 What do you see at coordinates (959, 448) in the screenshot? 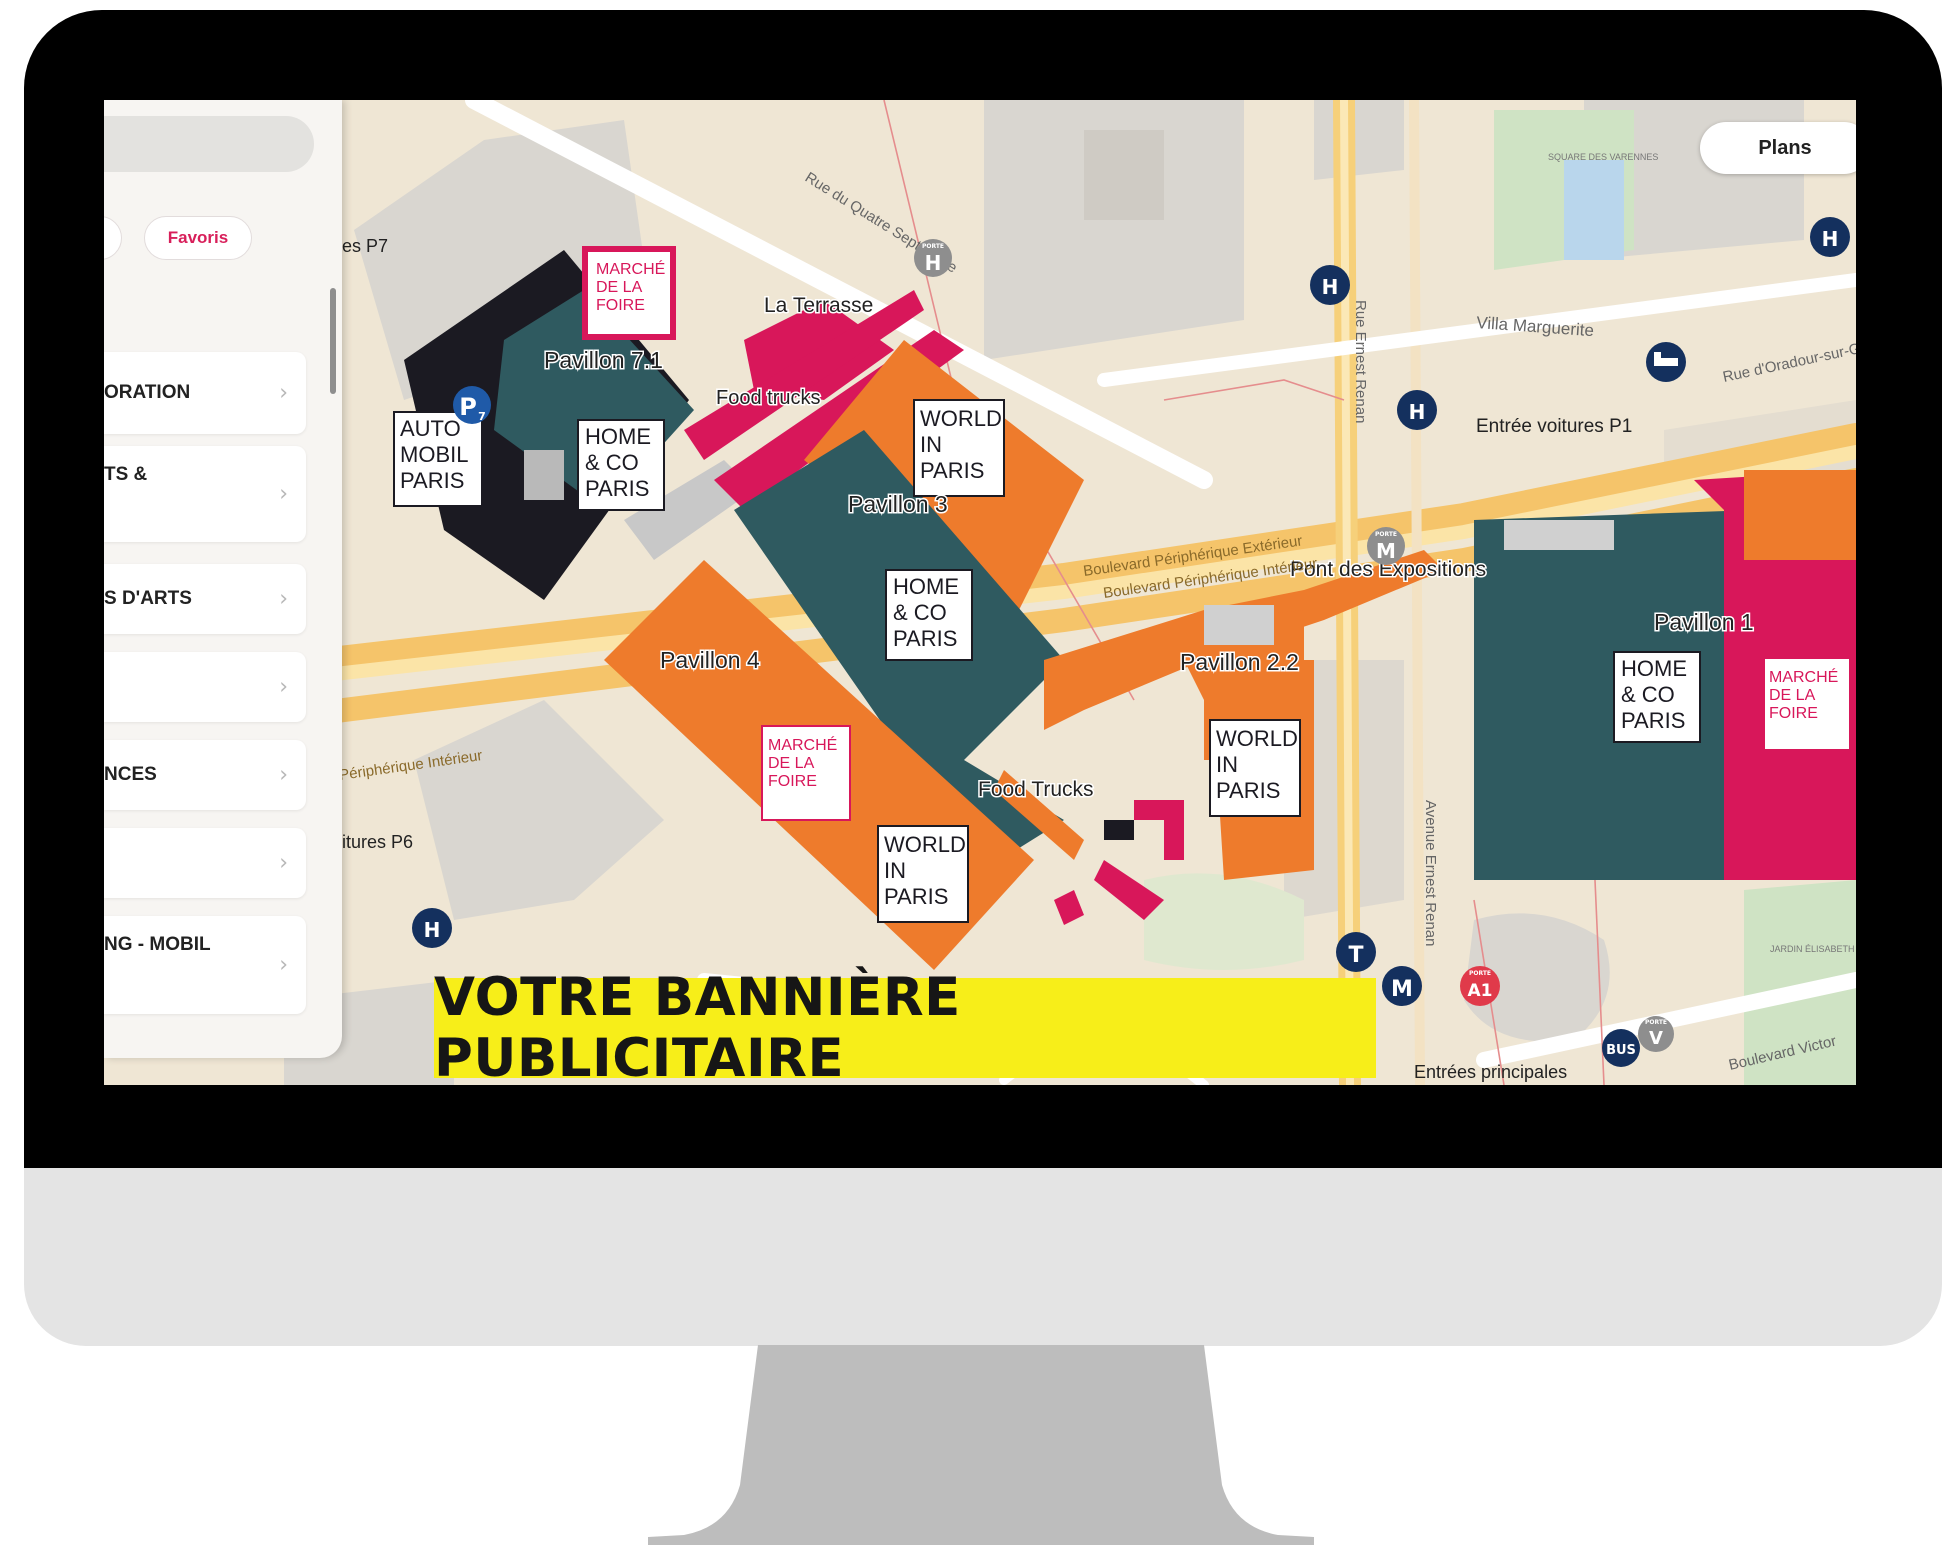
I see `logo-world-1: WORLD IN PARIS` at bounding box center [959, 448].